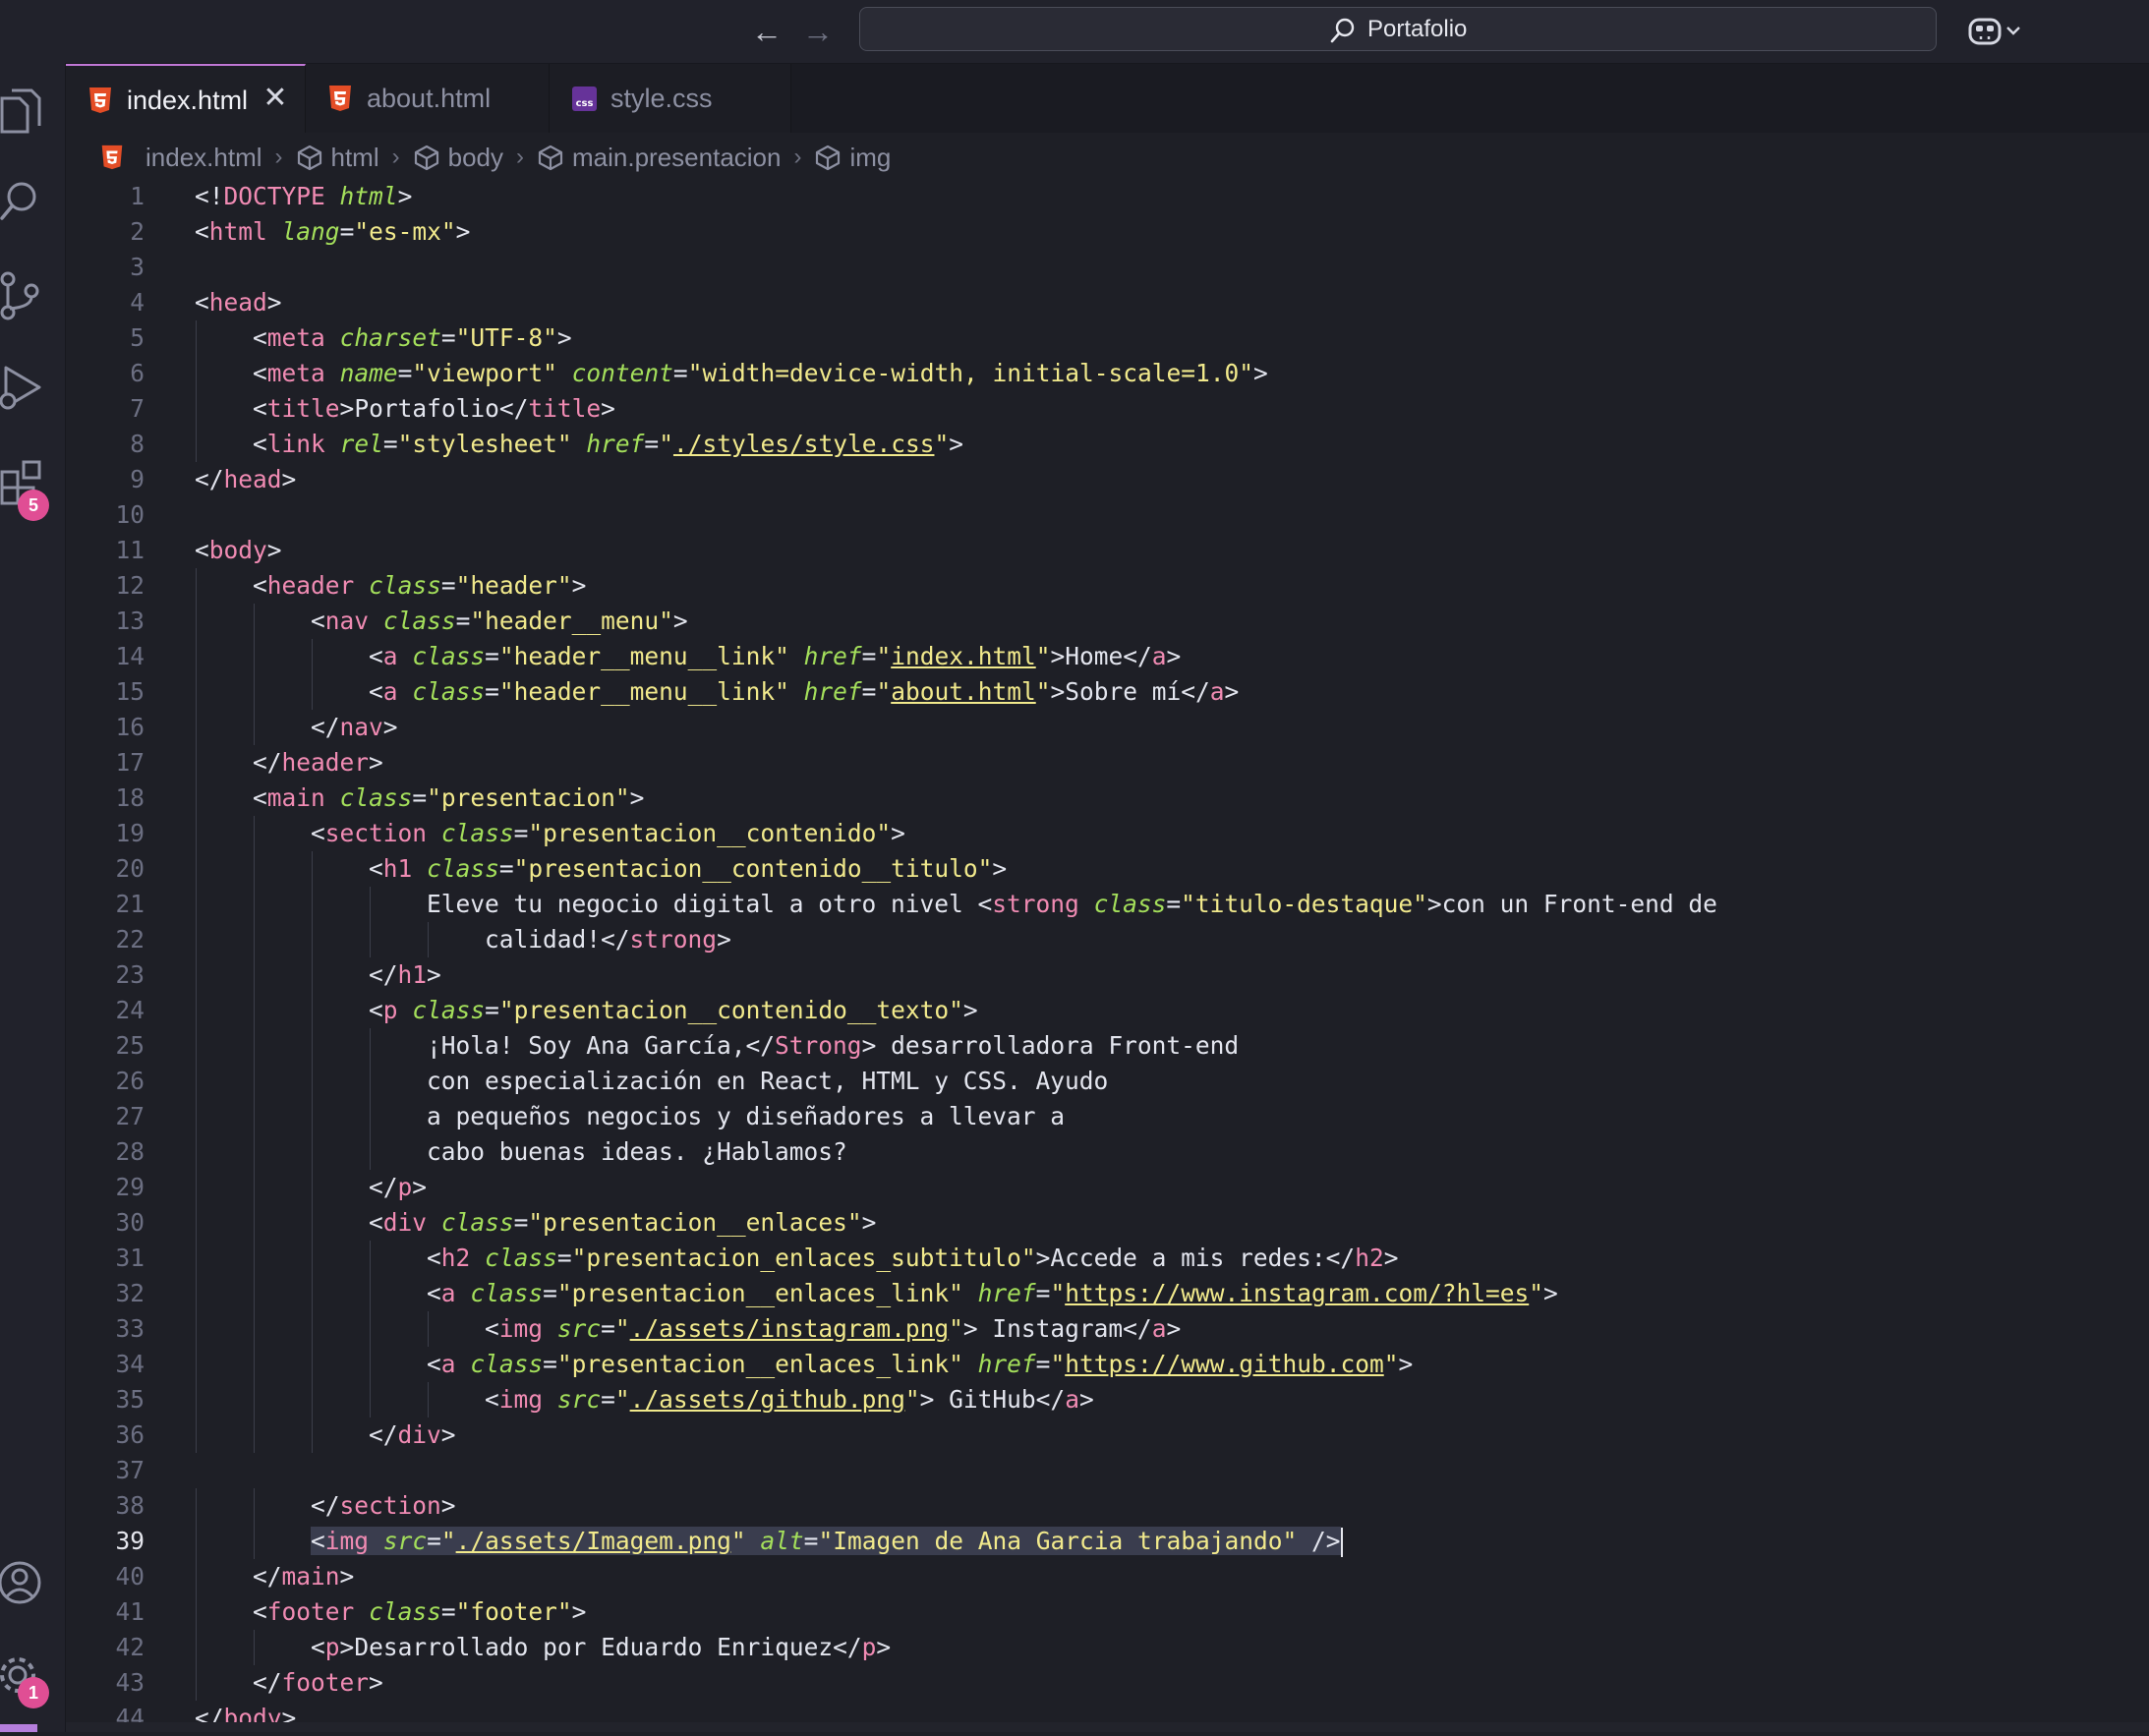  Describe the element at coordinates (130, 1010) in the screenshot. I see `line-number: 24` at that location.